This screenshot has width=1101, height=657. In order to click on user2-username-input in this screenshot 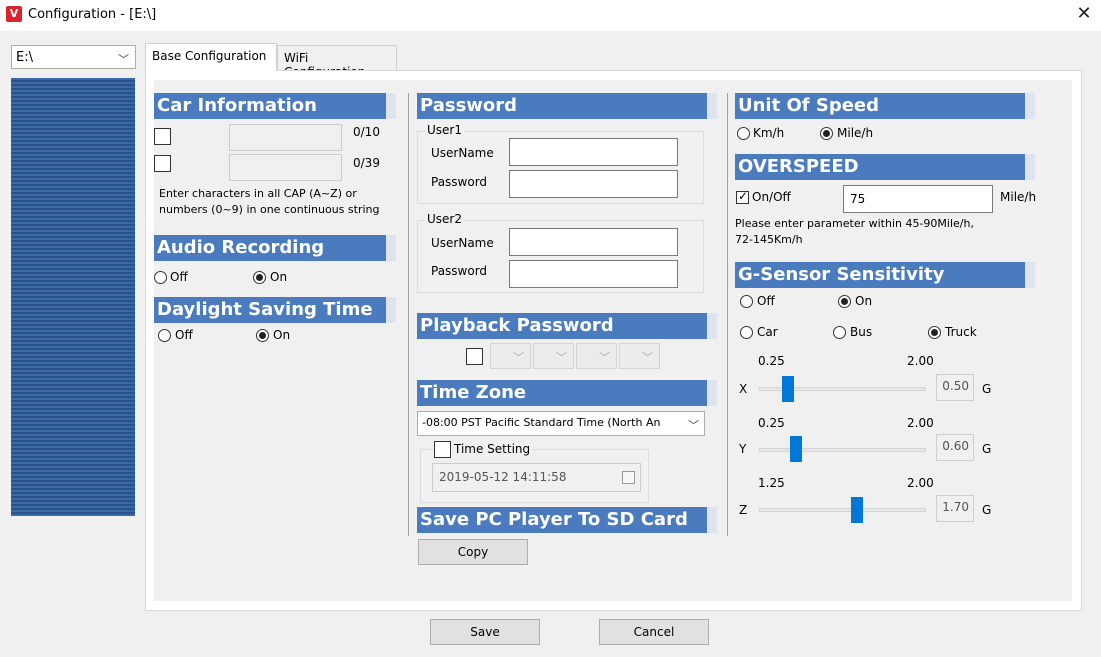, I will do `click(593, 242)`.